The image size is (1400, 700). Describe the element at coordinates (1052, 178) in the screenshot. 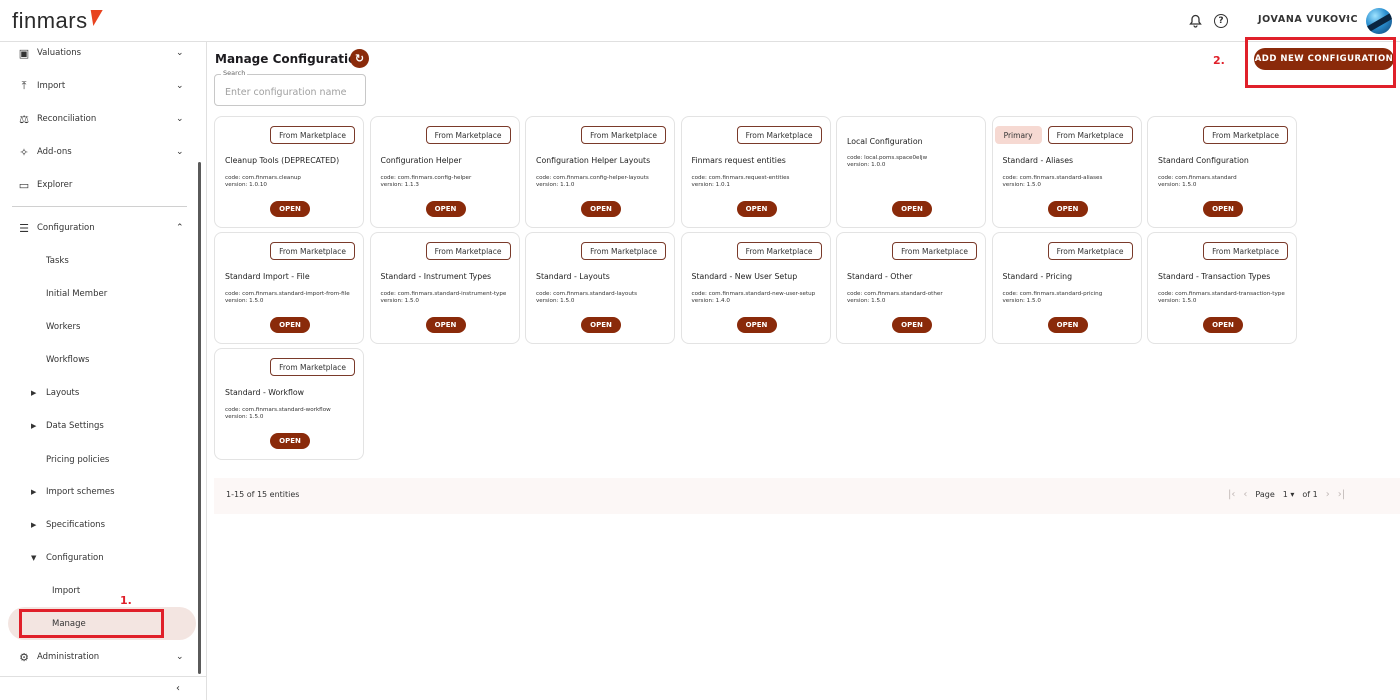

I see `card-code: code: com.finmars.standard-aliases` at that location.